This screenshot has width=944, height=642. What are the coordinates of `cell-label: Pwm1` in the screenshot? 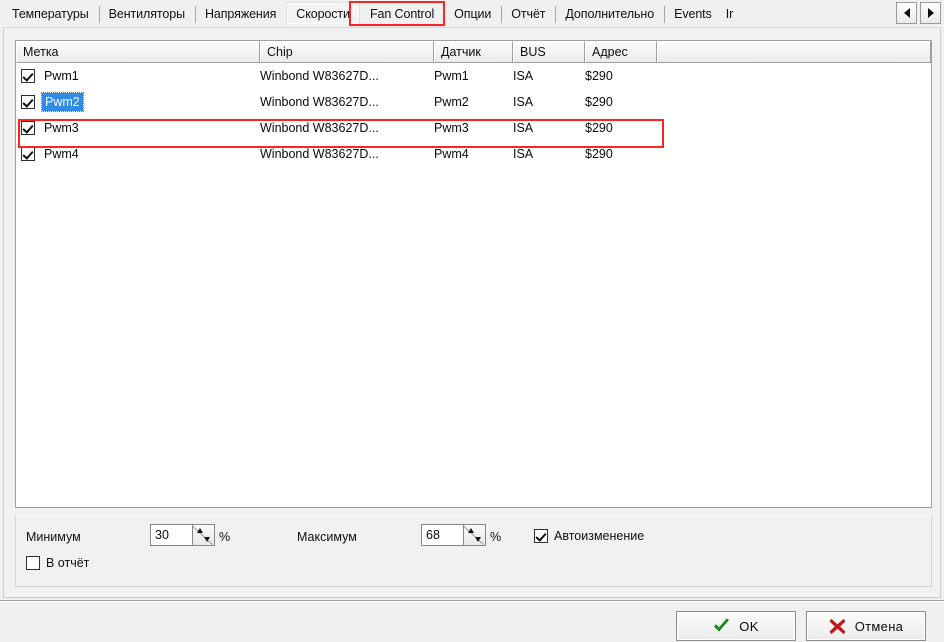 It's located at (138, 76).